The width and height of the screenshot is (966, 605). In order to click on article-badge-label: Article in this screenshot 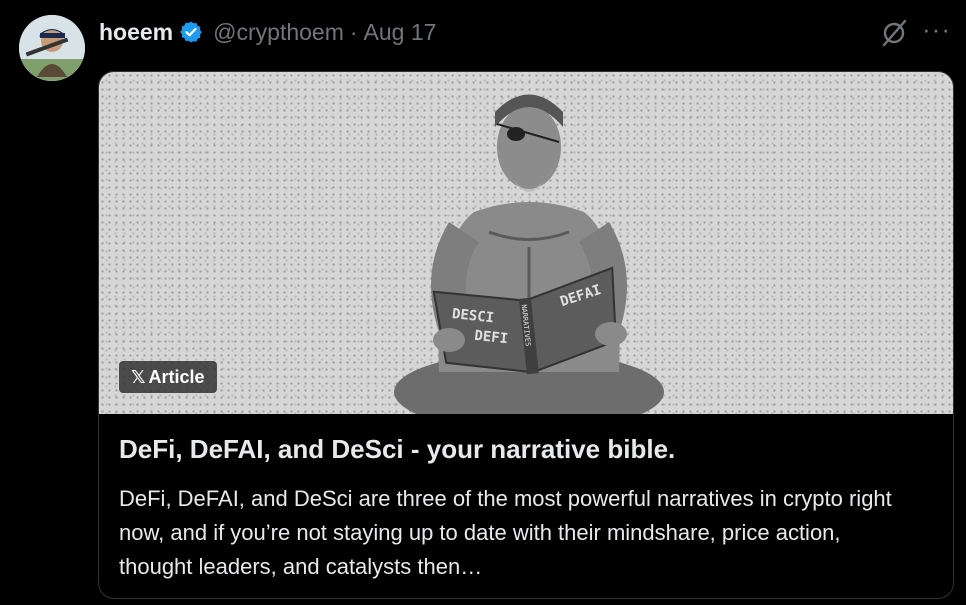, I will do `click(176, 376)`.